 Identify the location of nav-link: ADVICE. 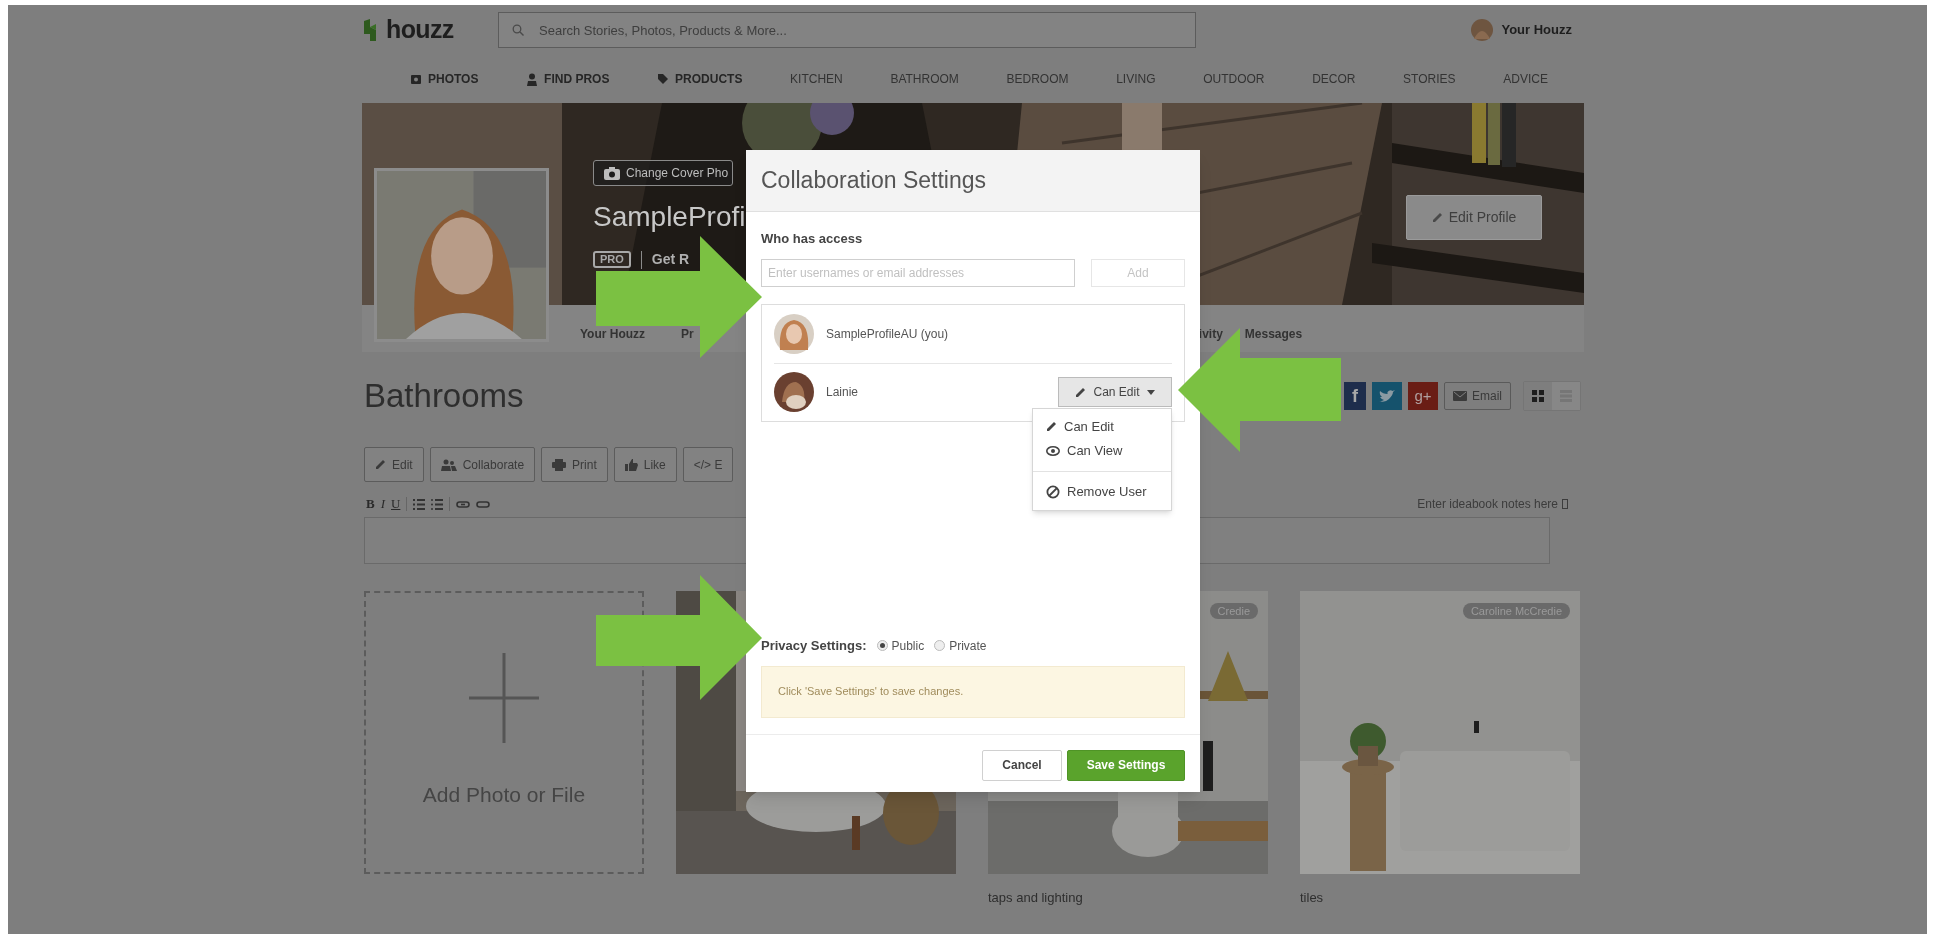
(1525, 79).